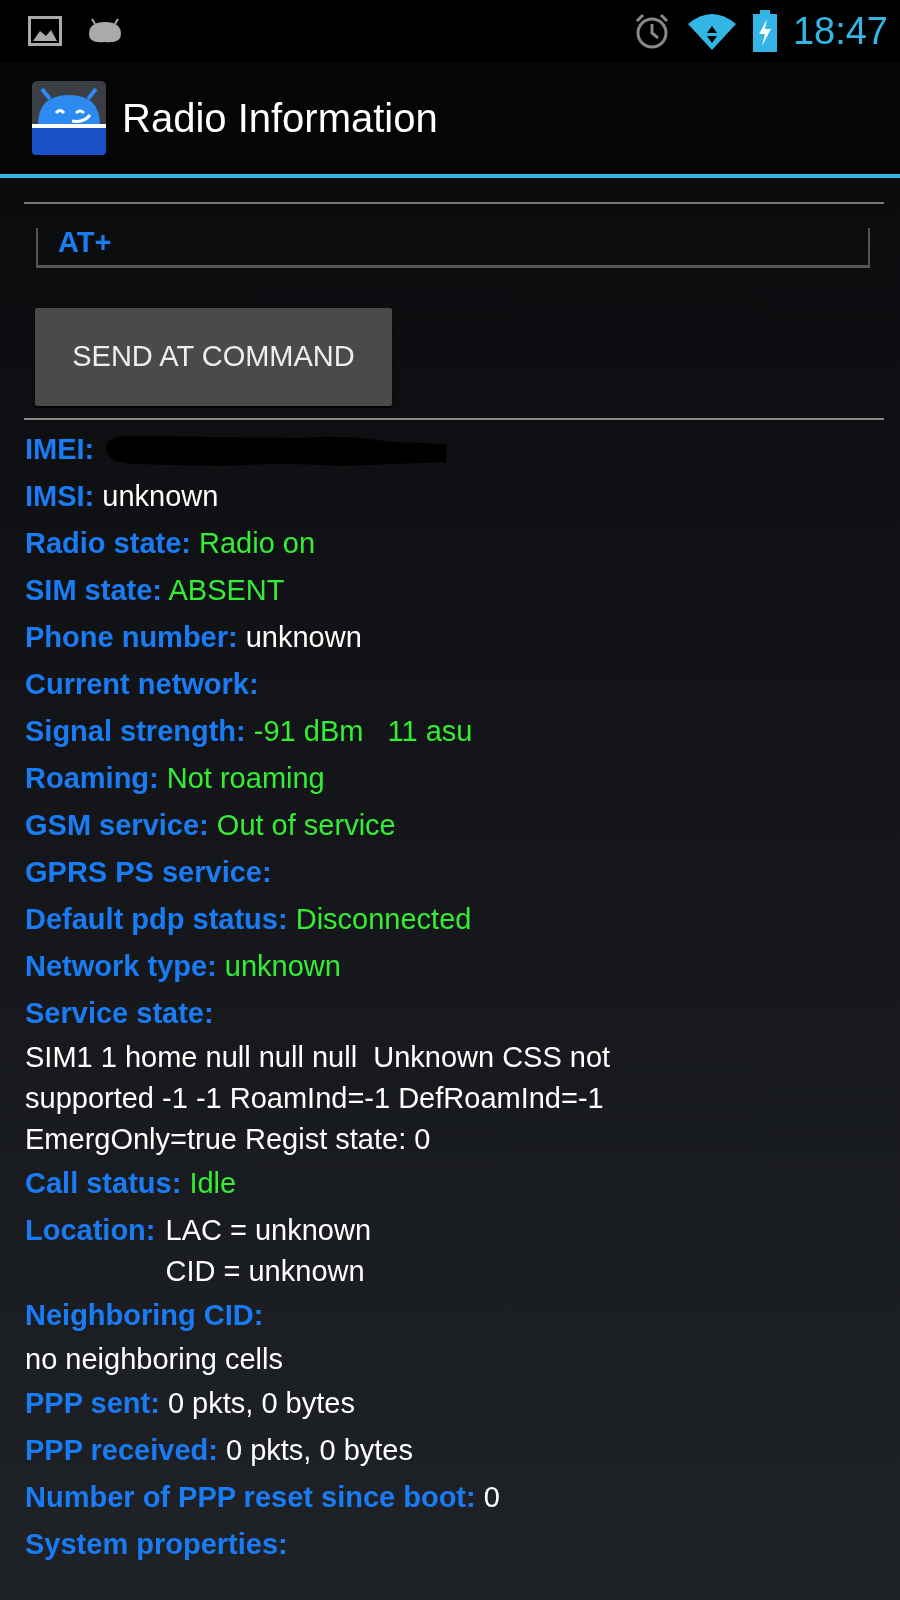 The width and height of the screenshot is (900, 1600). Describe the element at coordinates (108, 543) in the screenshot. I see `info-label: Radio state:` at that location.